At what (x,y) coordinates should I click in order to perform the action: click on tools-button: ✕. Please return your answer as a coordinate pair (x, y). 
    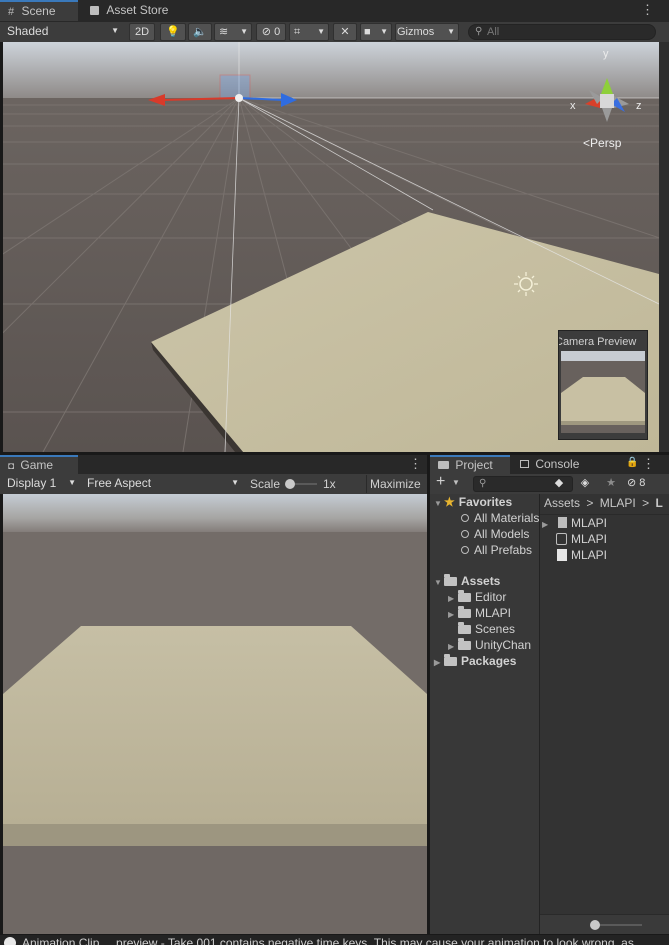
    Looking at the image, I should click on (345, 32).